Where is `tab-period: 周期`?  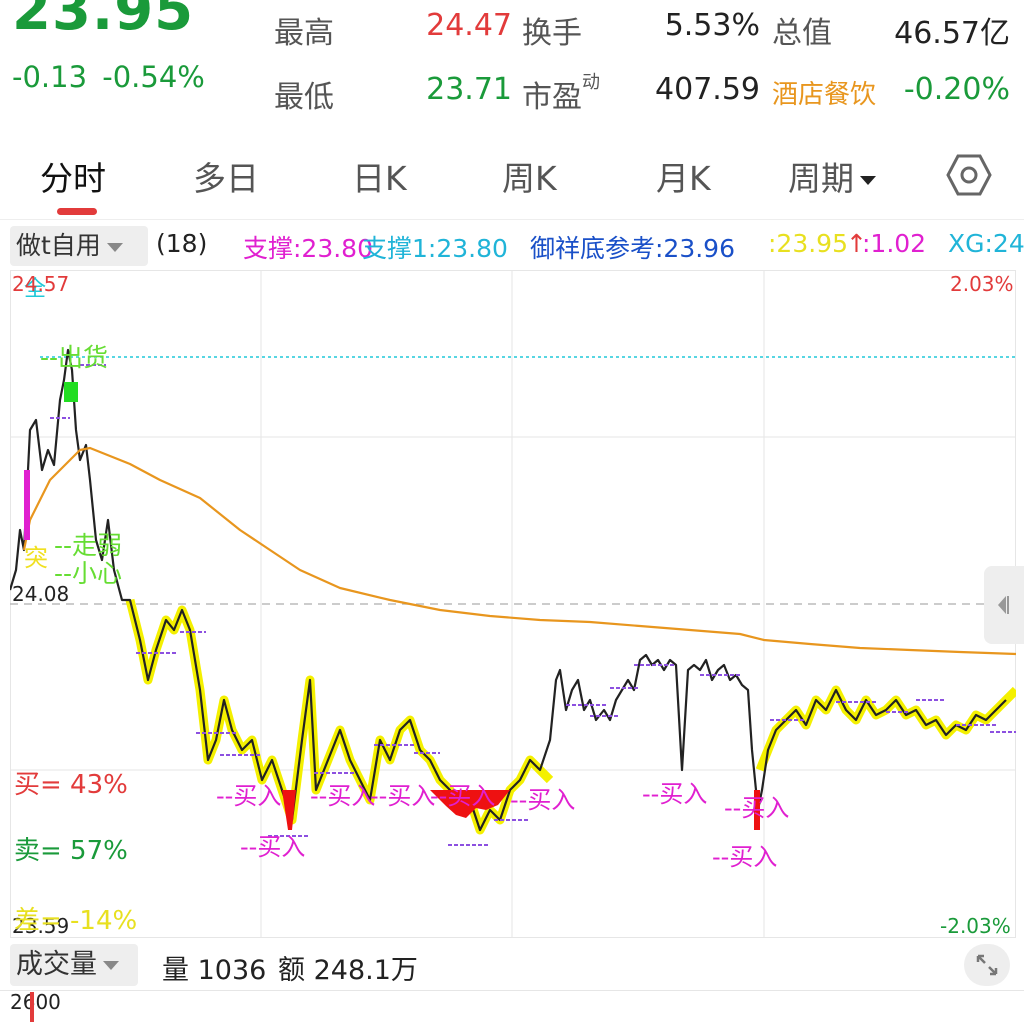 tab-period: 周期 is located at coordinates (832, 176).